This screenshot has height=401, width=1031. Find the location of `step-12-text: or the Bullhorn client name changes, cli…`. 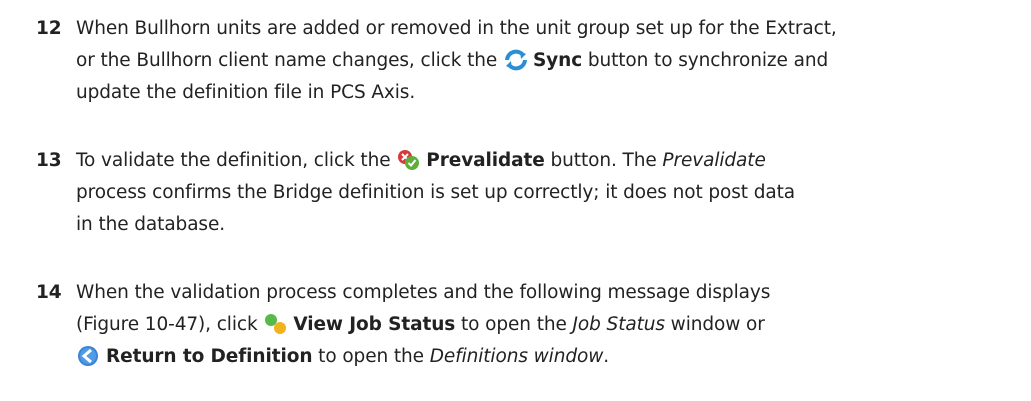

step-12-text: or the Bullhorn client name changes, cli… is located at coordinates (289, 60).